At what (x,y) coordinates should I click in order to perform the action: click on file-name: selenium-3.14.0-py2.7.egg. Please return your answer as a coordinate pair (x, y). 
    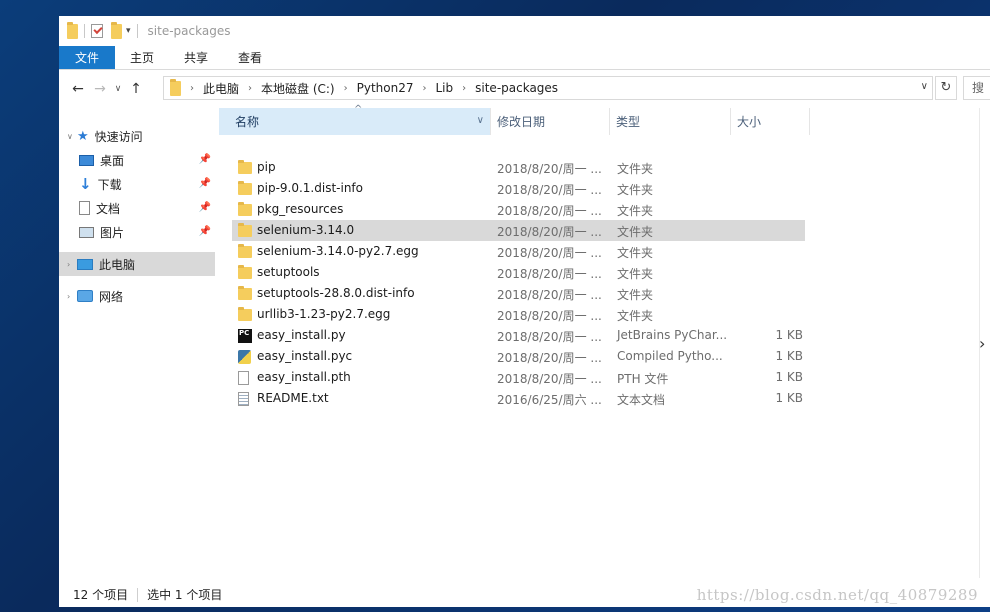
    Looking at the image, I should click on (338, 251).